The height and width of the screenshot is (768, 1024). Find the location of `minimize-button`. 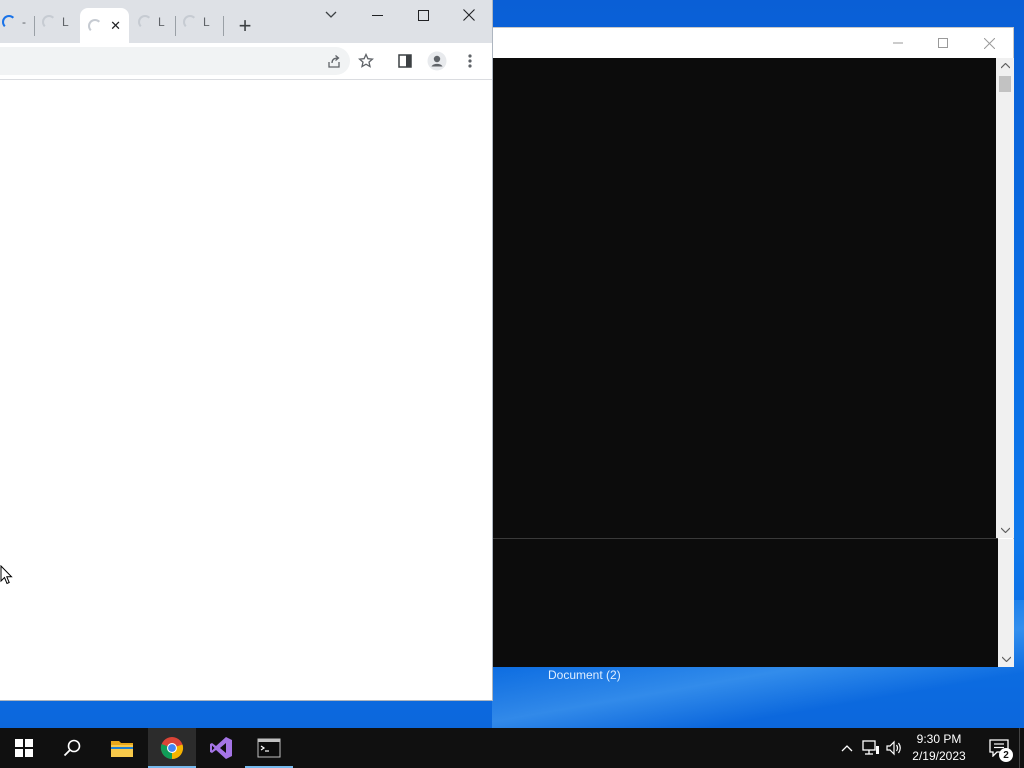

minimize-button is located at coordinates (377, 15).